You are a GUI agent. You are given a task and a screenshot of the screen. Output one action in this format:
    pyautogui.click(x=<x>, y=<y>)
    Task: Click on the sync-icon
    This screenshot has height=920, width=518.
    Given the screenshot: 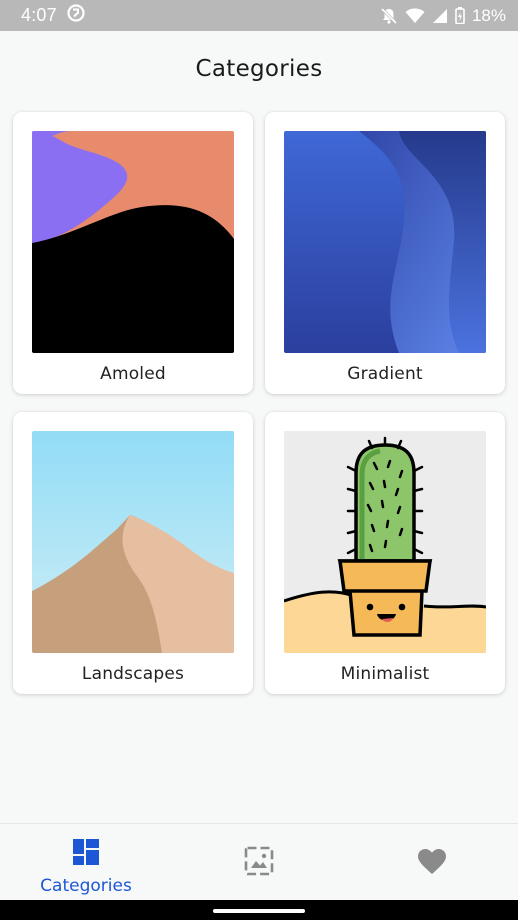 What is the action you would take?
    pyautogui.click(x=76, y=15)
    